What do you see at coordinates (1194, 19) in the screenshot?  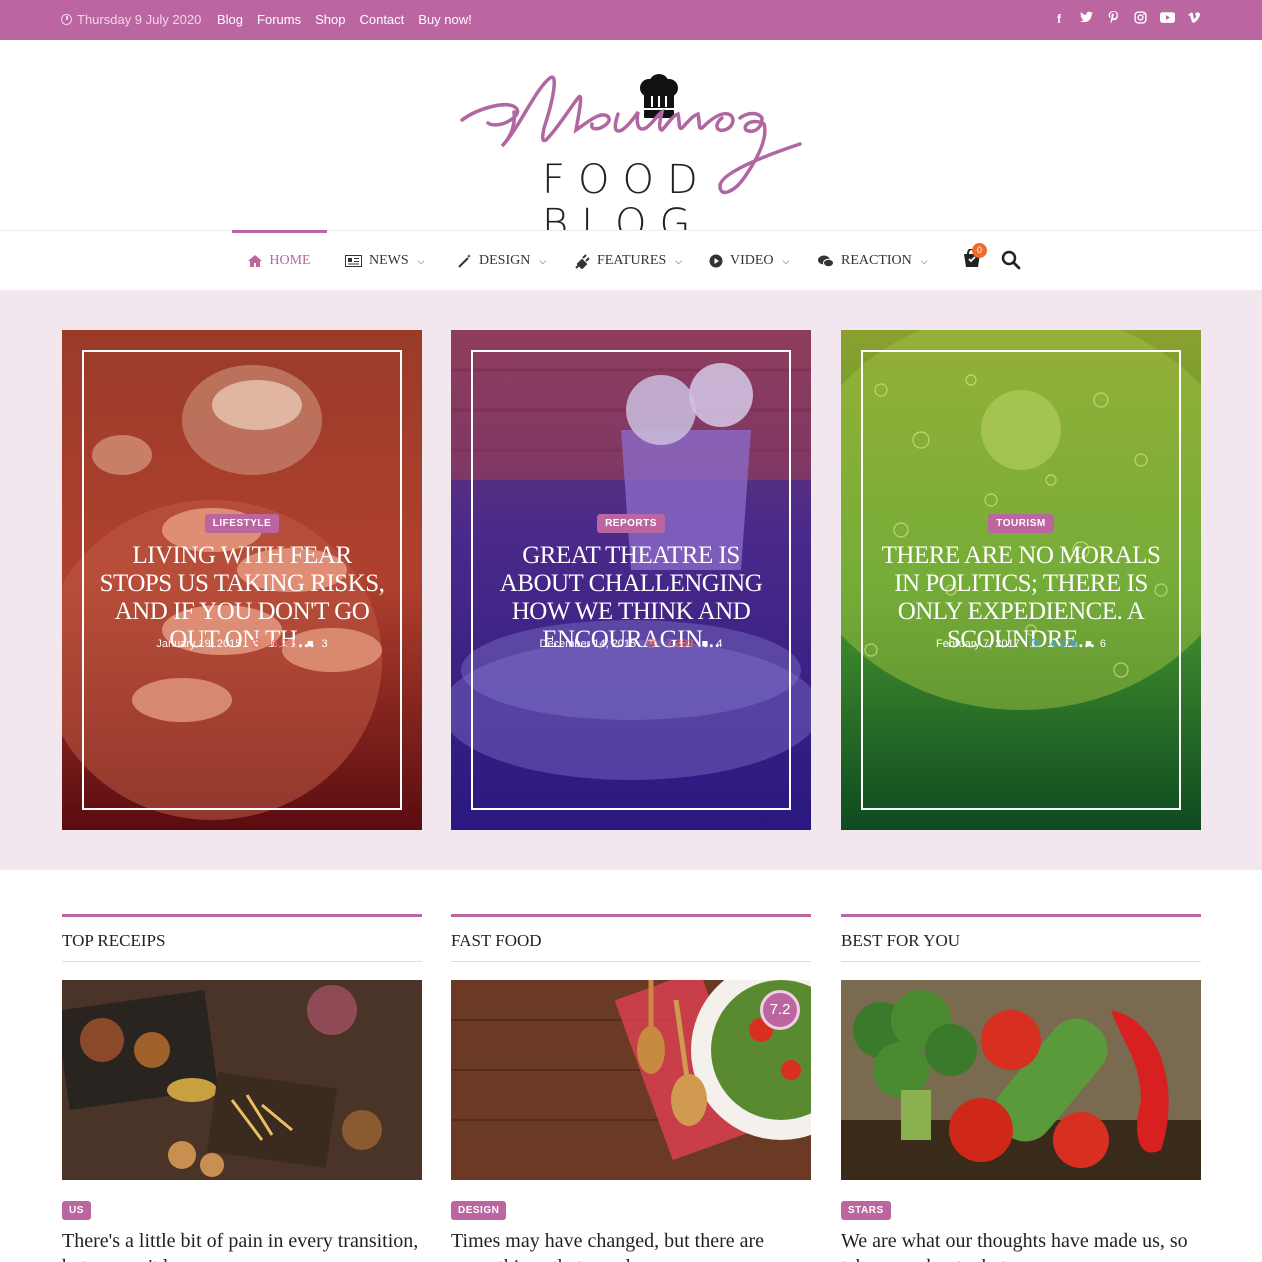 I see `vimeo-icon` at bounding box center [1194, 19].